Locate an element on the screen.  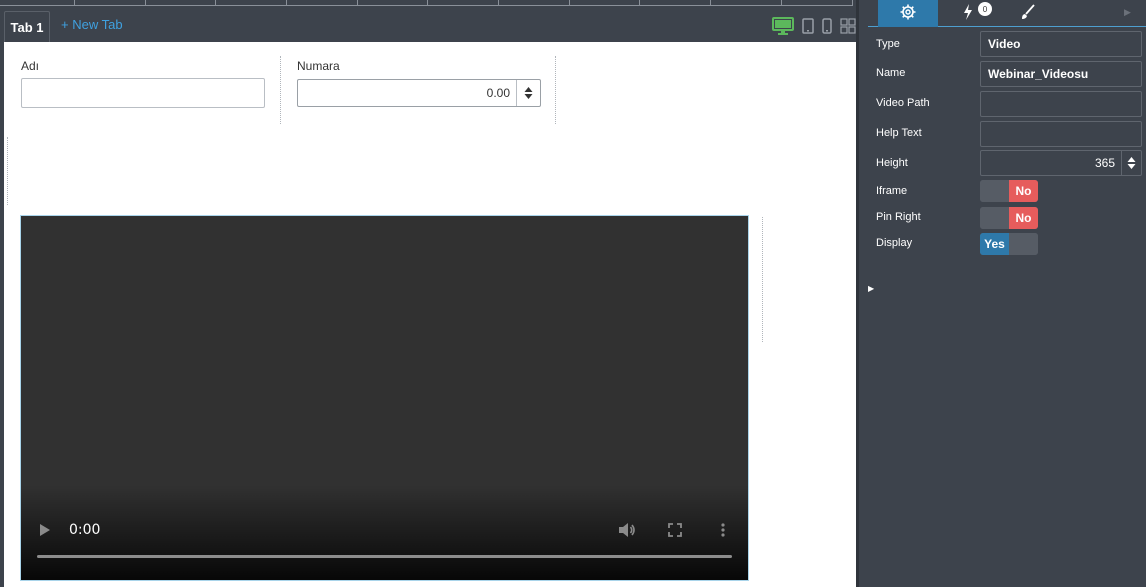
tab-settings is located at coordinates (908, 13).